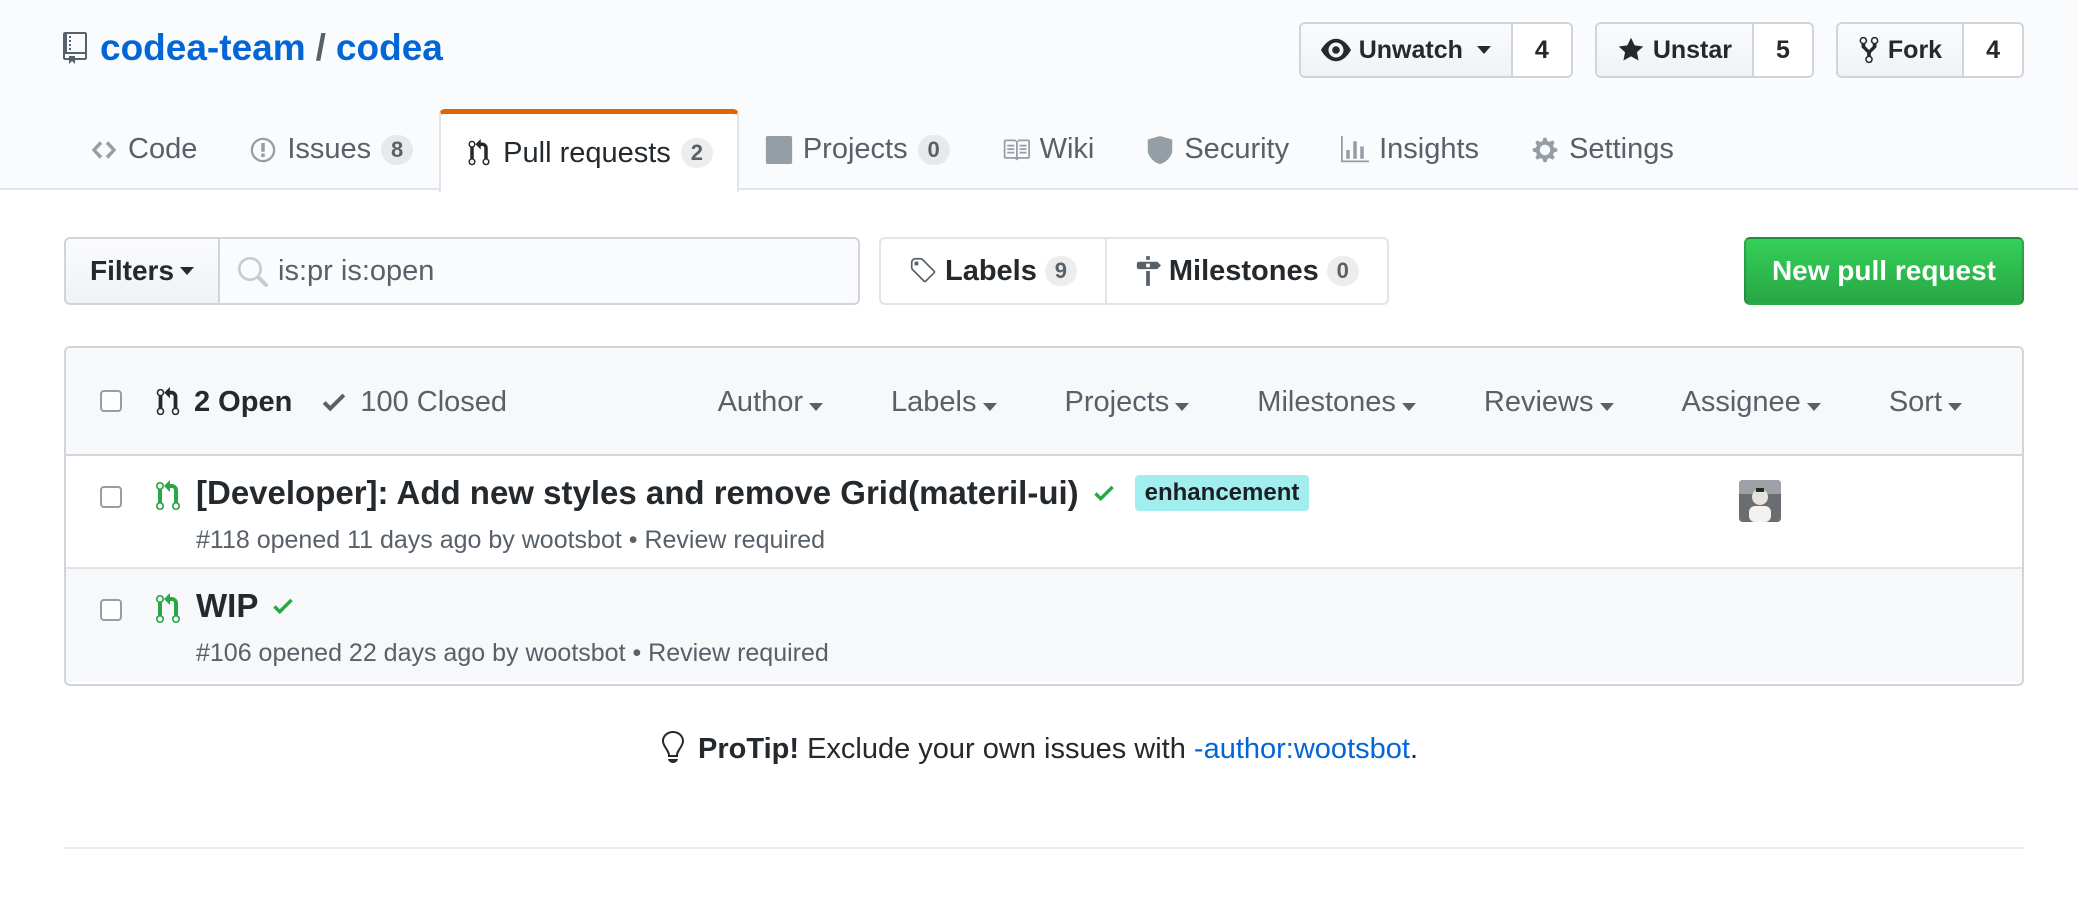 This screenshot has width=2078, height=924. Describe the element at coordinates (727, 653) in the screenshot. I see `pr-review-status: • Review required` at that location.